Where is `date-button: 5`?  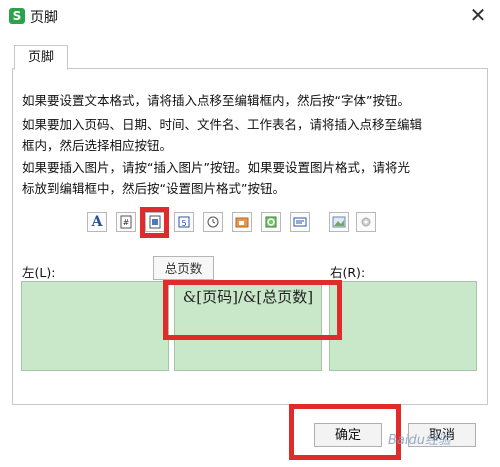
date-button: 5 is located at coordinates (184, 222).